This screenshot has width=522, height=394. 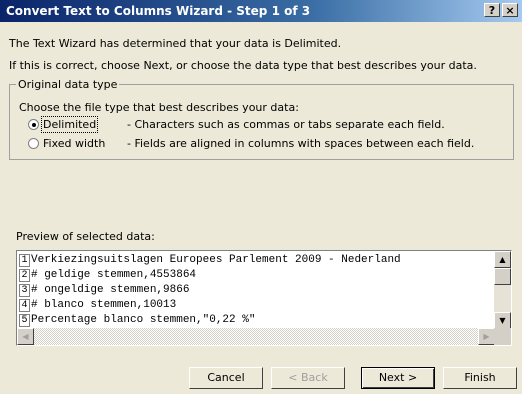 I want to click on row-text: # blanco stemmen,10013, so click(x=104, y=305).